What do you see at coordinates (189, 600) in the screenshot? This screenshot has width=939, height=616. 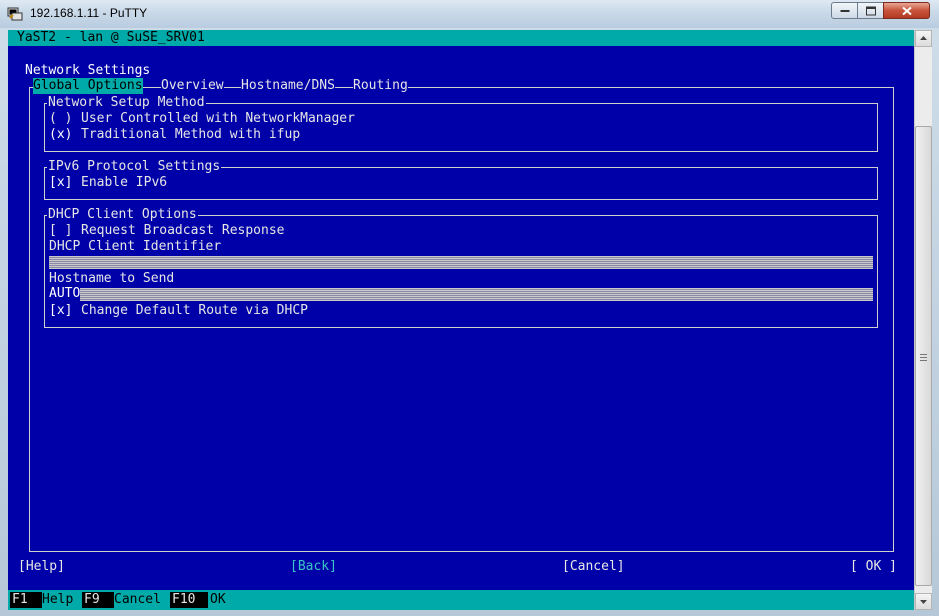 I see `f10-key: F10` at bounding box center [189, 600].